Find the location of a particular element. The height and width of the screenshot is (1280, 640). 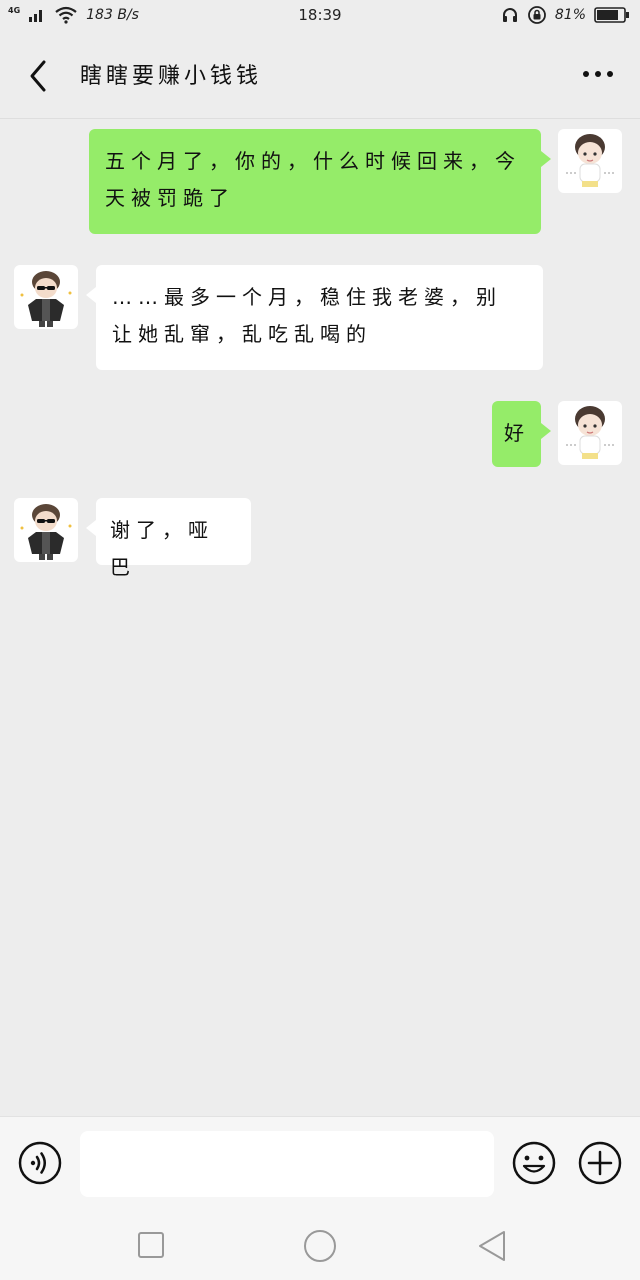

home-icon is located at coordinates (320, 1246).